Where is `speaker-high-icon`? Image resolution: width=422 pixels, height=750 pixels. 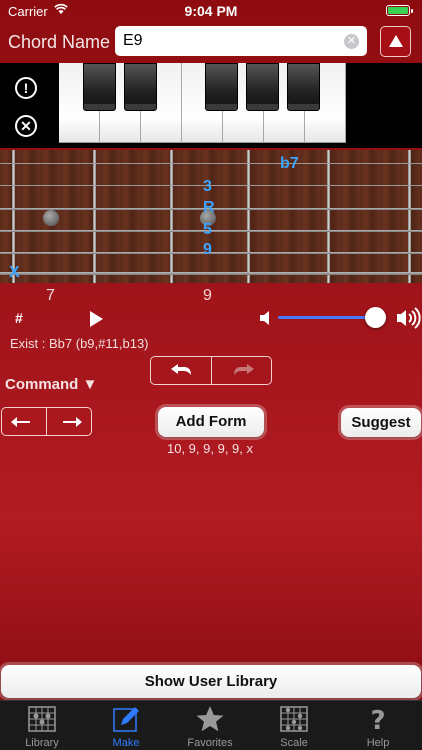 speaker-high-icon is located at coordinates (409, 318).